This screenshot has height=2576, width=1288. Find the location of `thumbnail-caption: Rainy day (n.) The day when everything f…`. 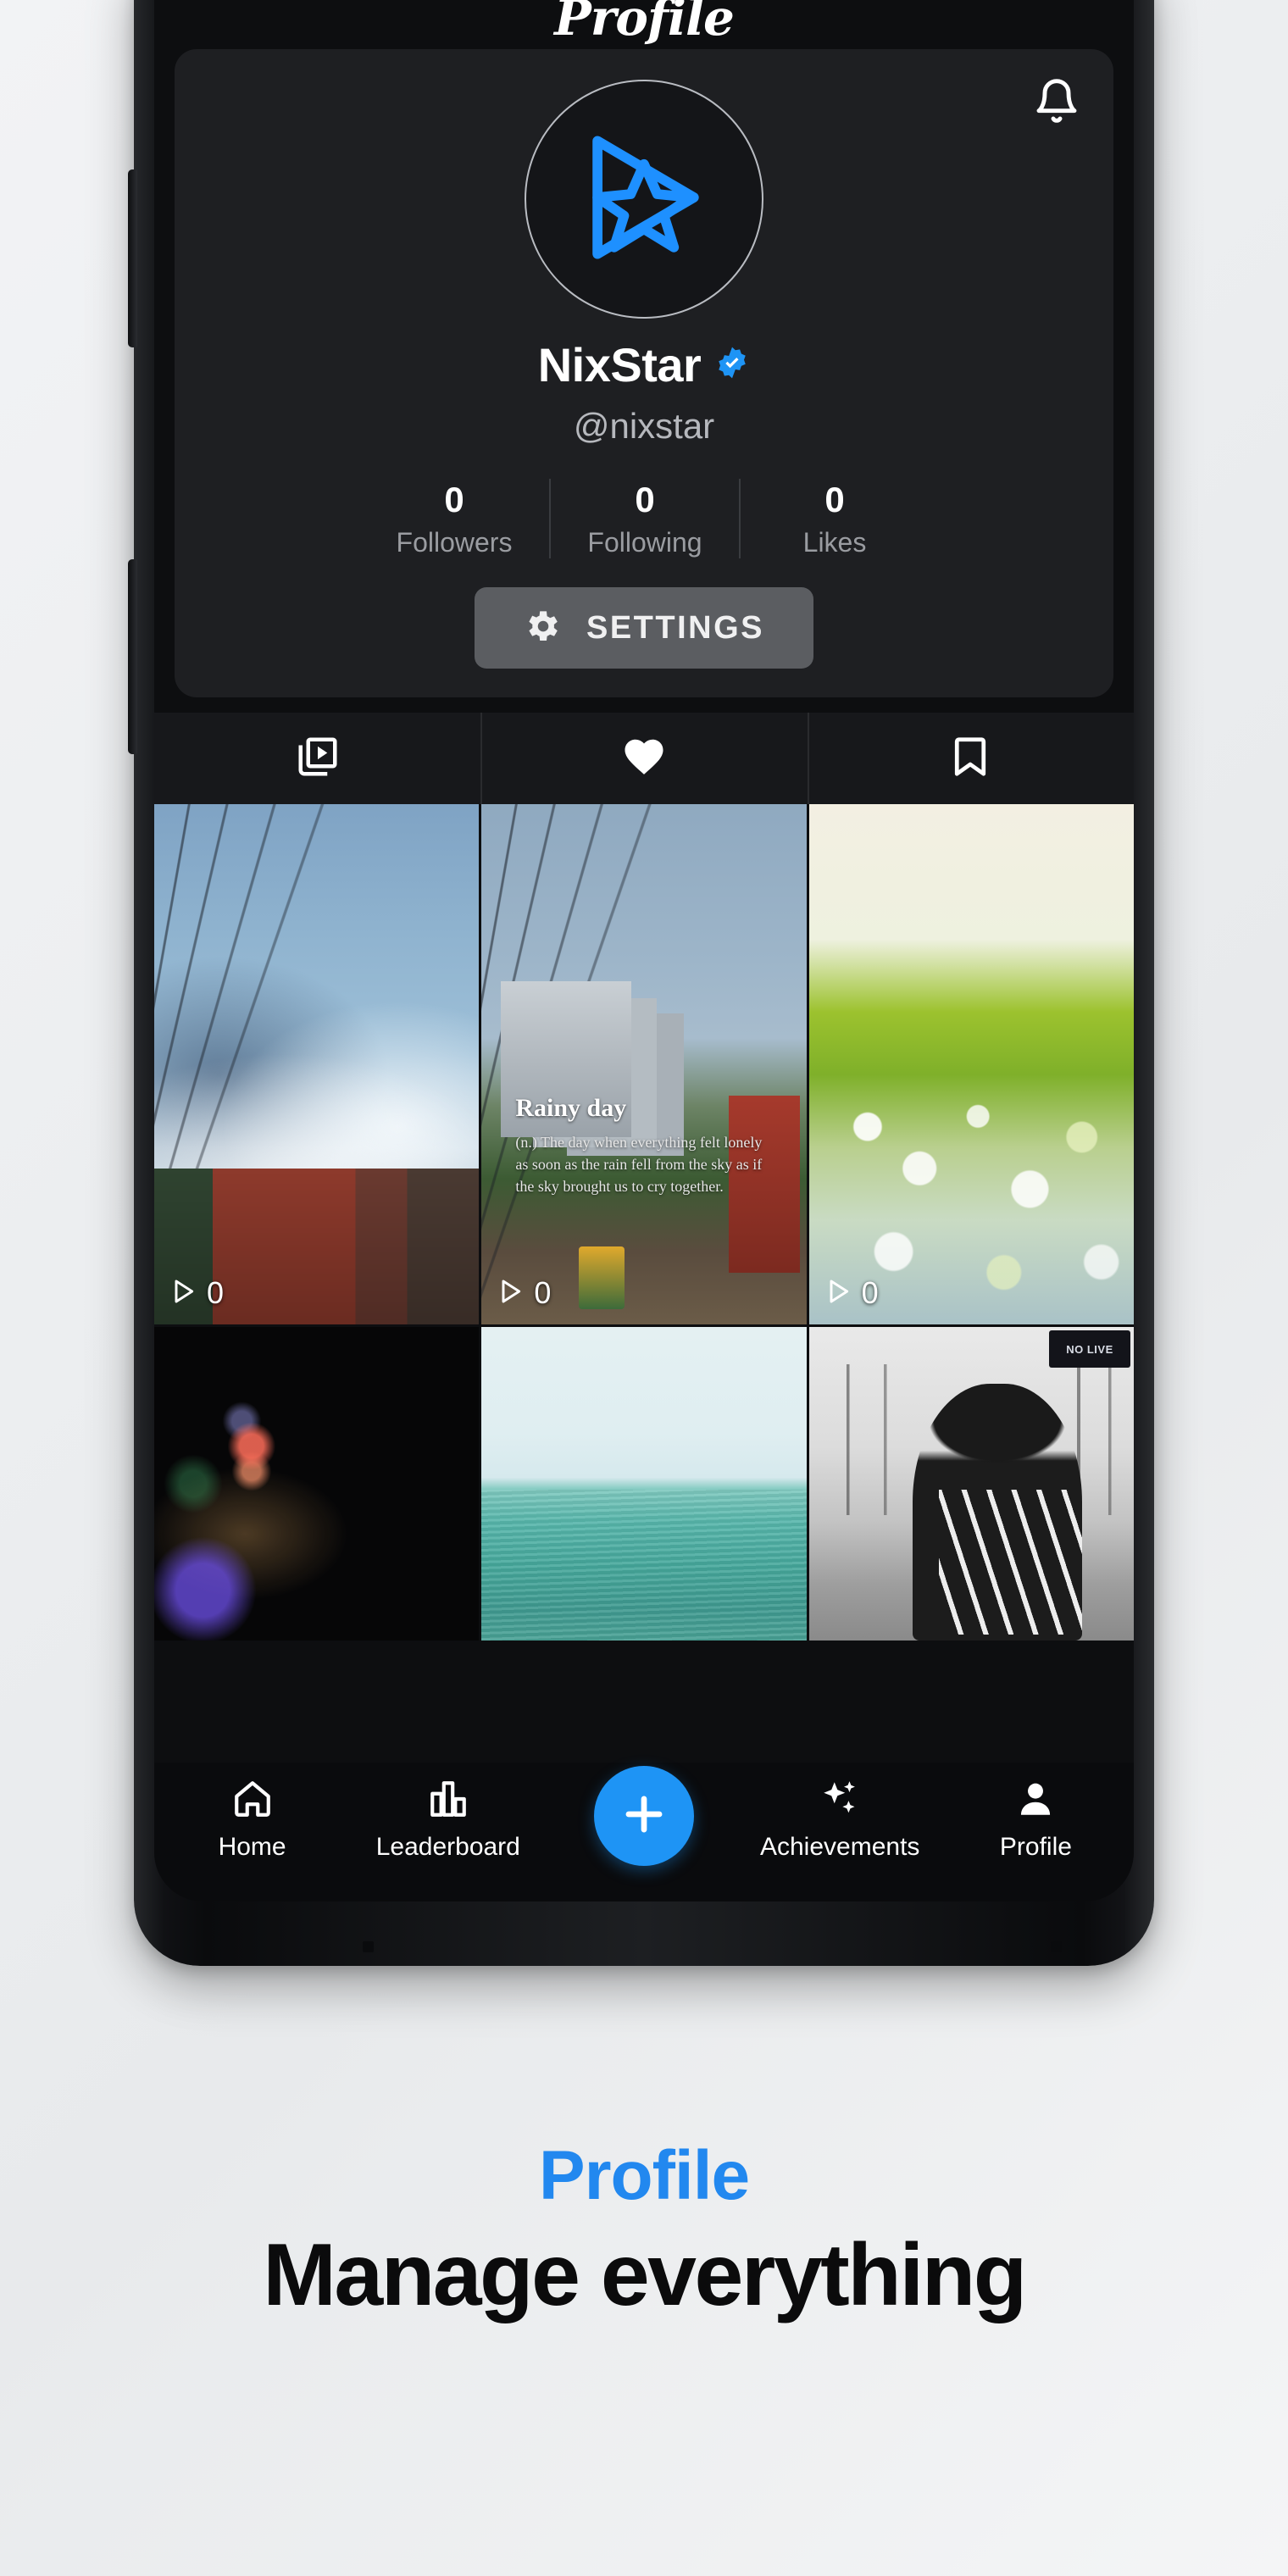

thumbnail-caption: Rainy day (n.) The day when everything f… is located at coordinates (643, 1145).